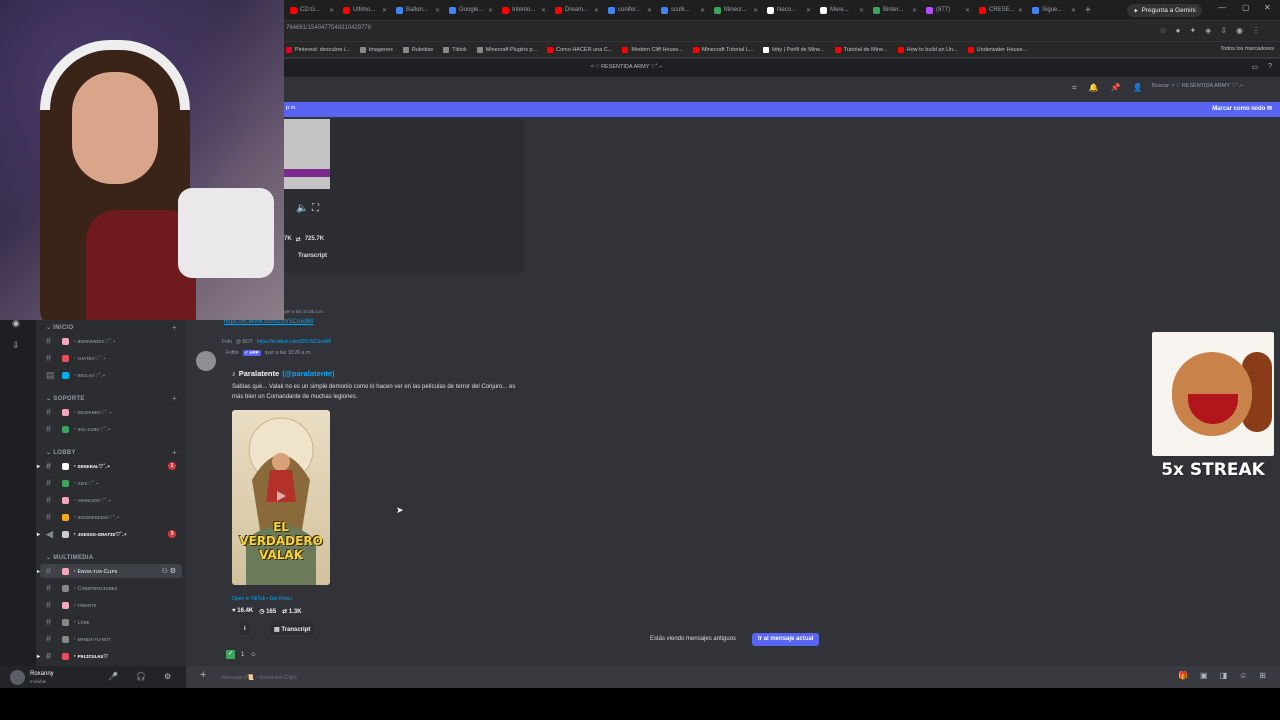 Image resolution: width=1280 pixels, height=720 pixels. Describe the element at coordinates (109, 656) in the screenshot. I see `channel-item: ▸ # ・ᴘᴇʟɪᴄᴜʟᴀs♡` at that location.